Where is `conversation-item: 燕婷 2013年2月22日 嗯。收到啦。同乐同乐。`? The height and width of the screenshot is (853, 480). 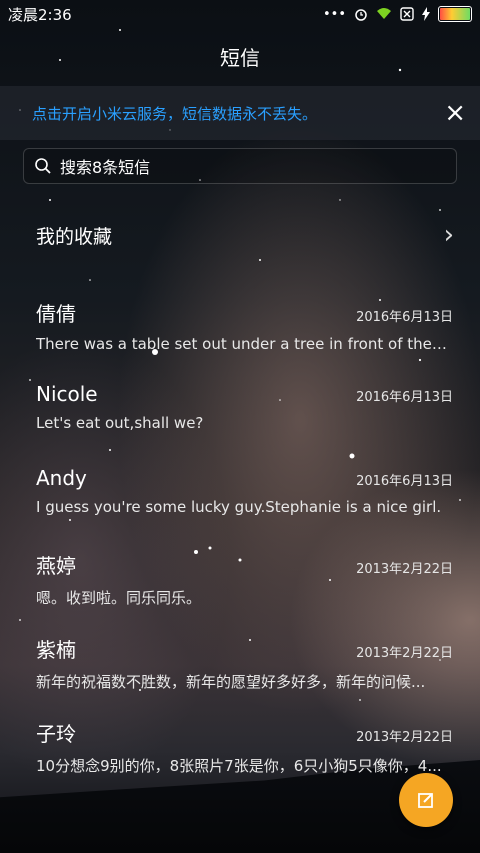
conversation-item: 燕婷 2013年2月22日 嗯。收到啦。同乐同乐。 is located at coordinates (240, 580).